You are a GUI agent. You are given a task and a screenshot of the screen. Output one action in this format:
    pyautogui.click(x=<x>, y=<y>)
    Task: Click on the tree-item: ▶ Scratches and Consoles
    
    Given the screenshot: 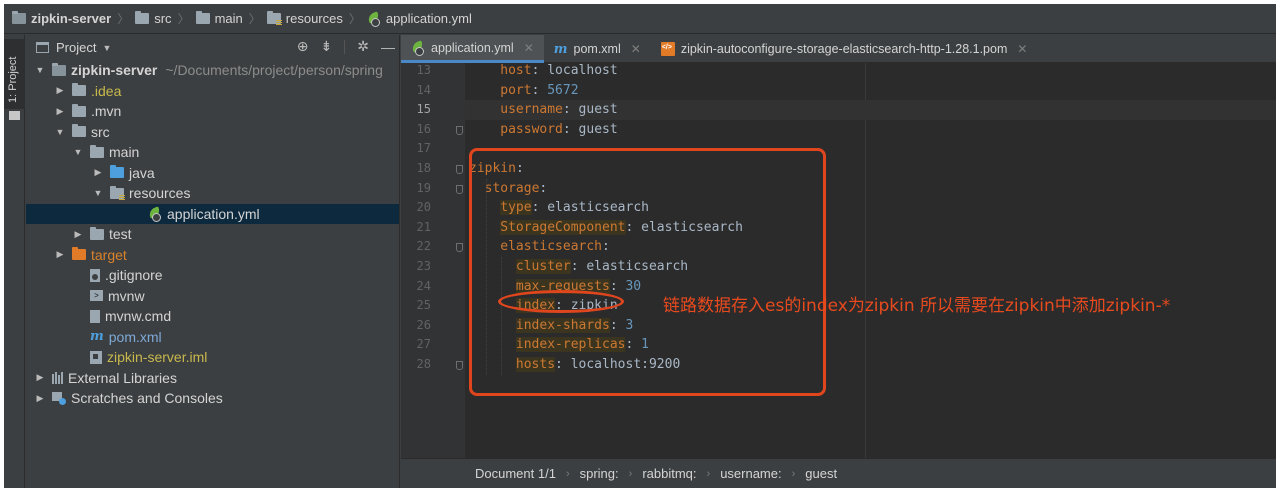 What is the action you would take?
    pyautogui.click(x=212, y=398)
    